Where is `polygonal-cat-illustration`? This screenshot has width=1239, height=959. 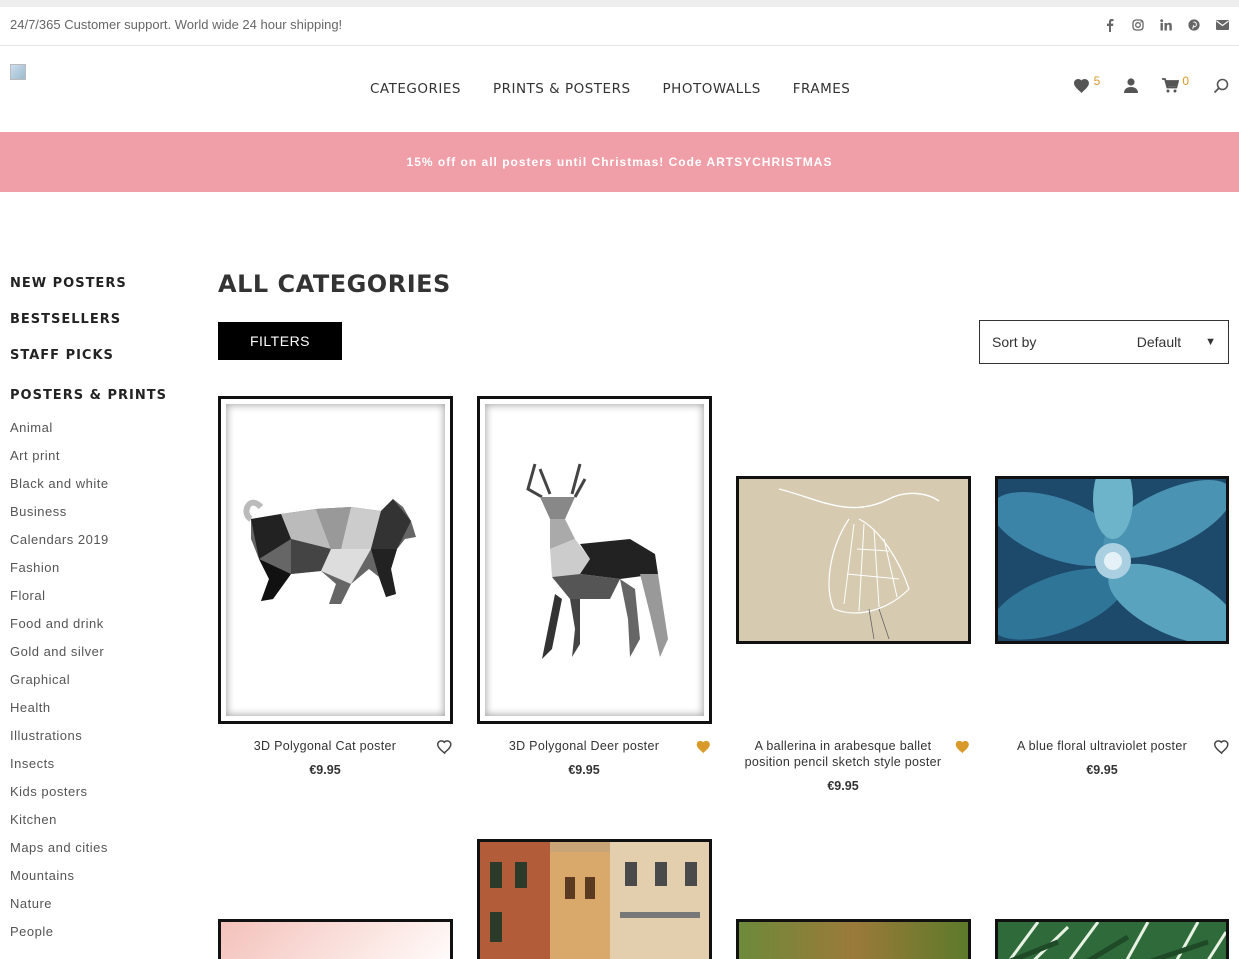 polygonal-cat-illustration is located at coordinates (329, 551).